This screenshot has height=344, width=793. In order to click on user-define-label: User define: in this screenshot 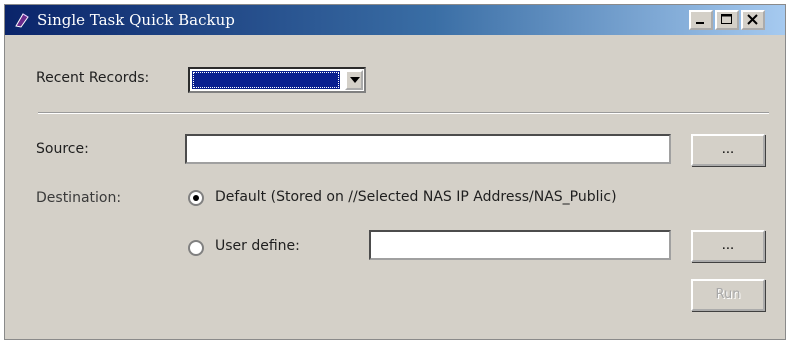, I will do `click(257, 246)`.